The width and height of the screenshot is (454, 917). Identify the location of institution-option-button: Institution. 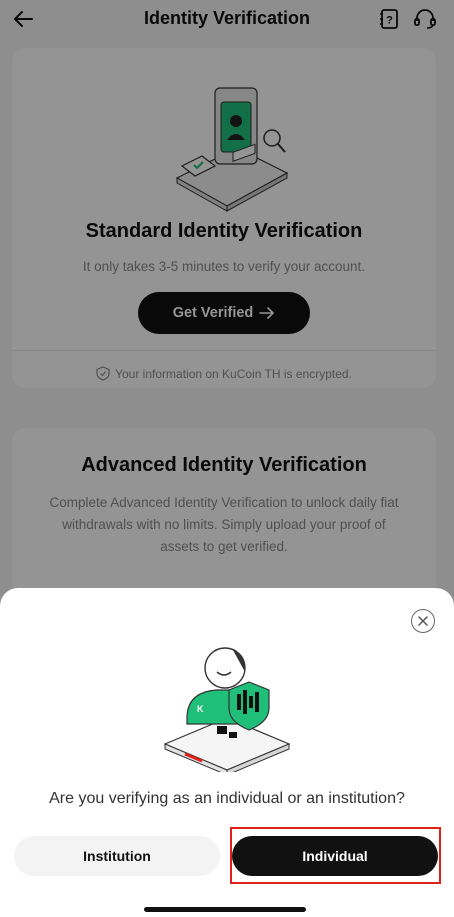
(117, 856).